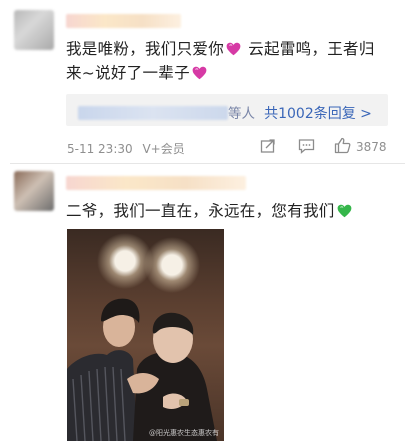  What do you see at coordinates (163, 149) in the screenshot?
I see `vip-badge: V+会员` at bounding box center [163, 149].